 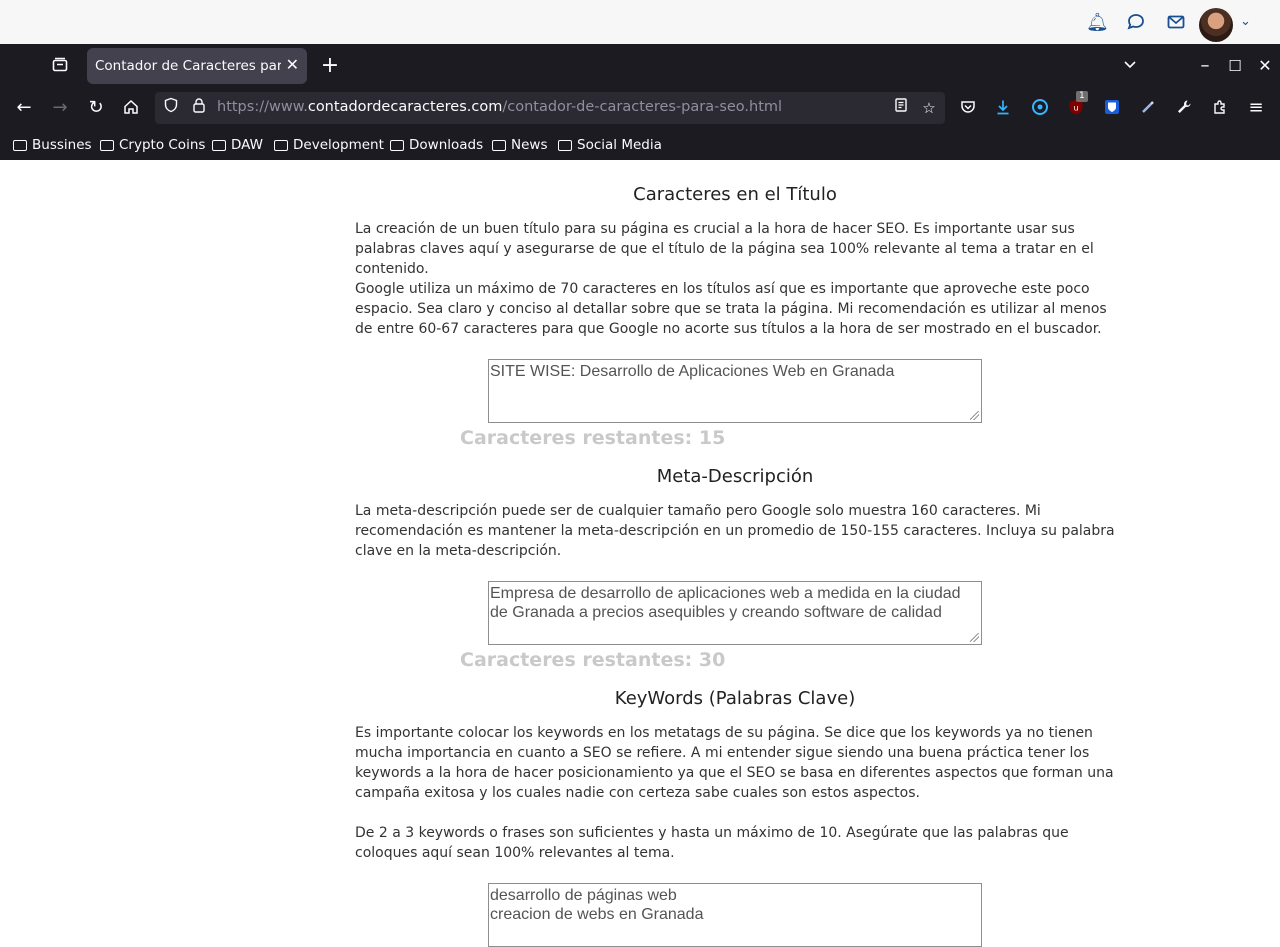 I want to click on close-window-icon: ✕, so click(x=1265, y=66).